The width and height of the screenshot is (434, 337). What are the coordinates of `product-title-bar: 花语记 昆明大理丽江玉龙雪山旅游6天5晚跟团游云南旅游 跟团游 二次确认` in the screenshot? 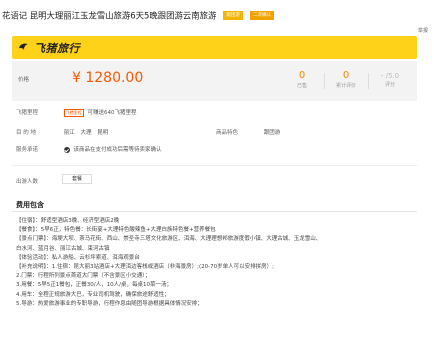 It's located at (217, 13).